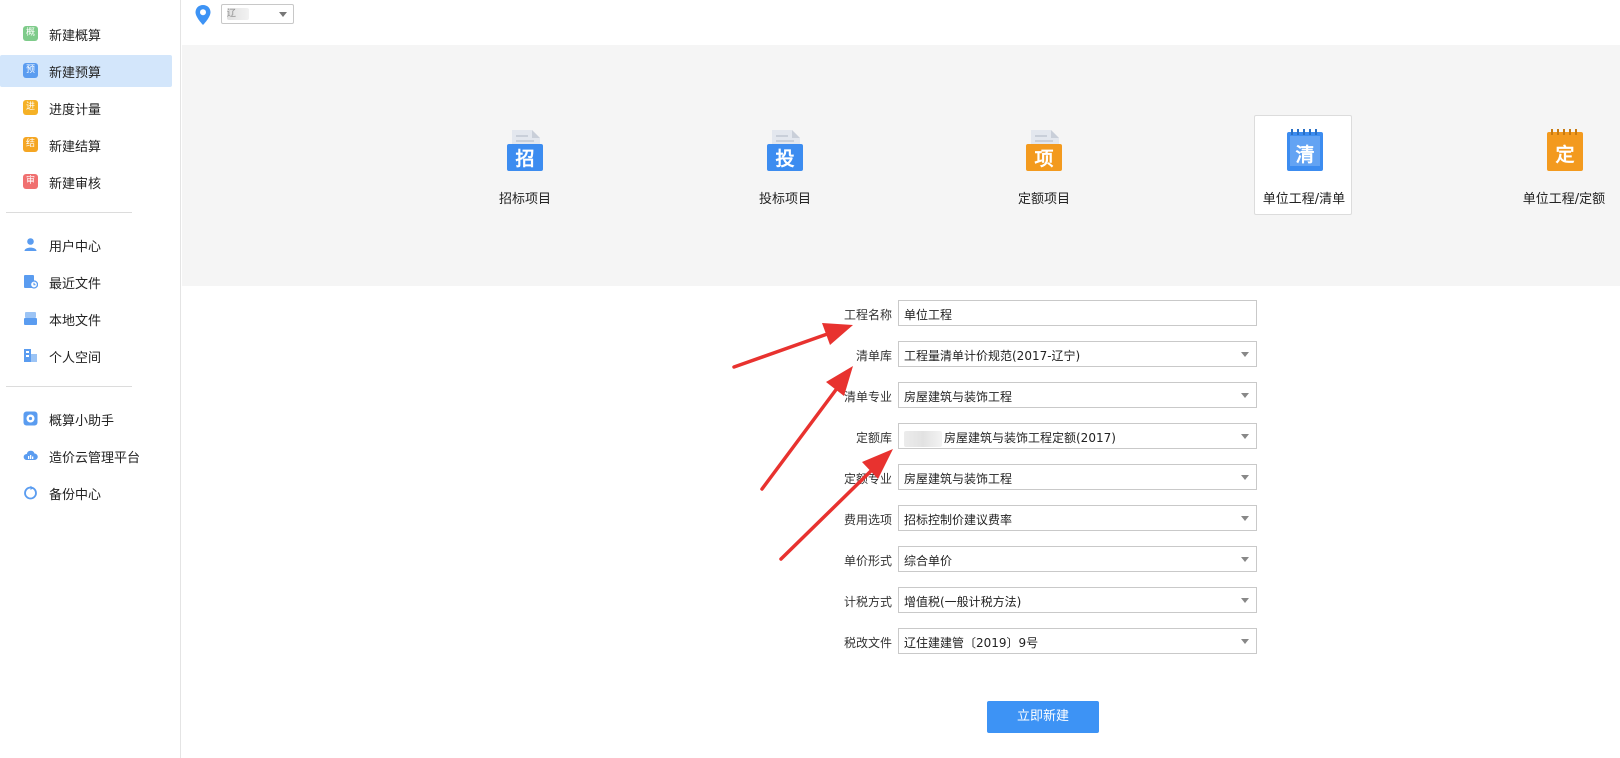 The height and width of the screenshot is (758, 1620). I want to click on bill-specialty-value: 房屋建筑与装饰工程, so click(958, 397).